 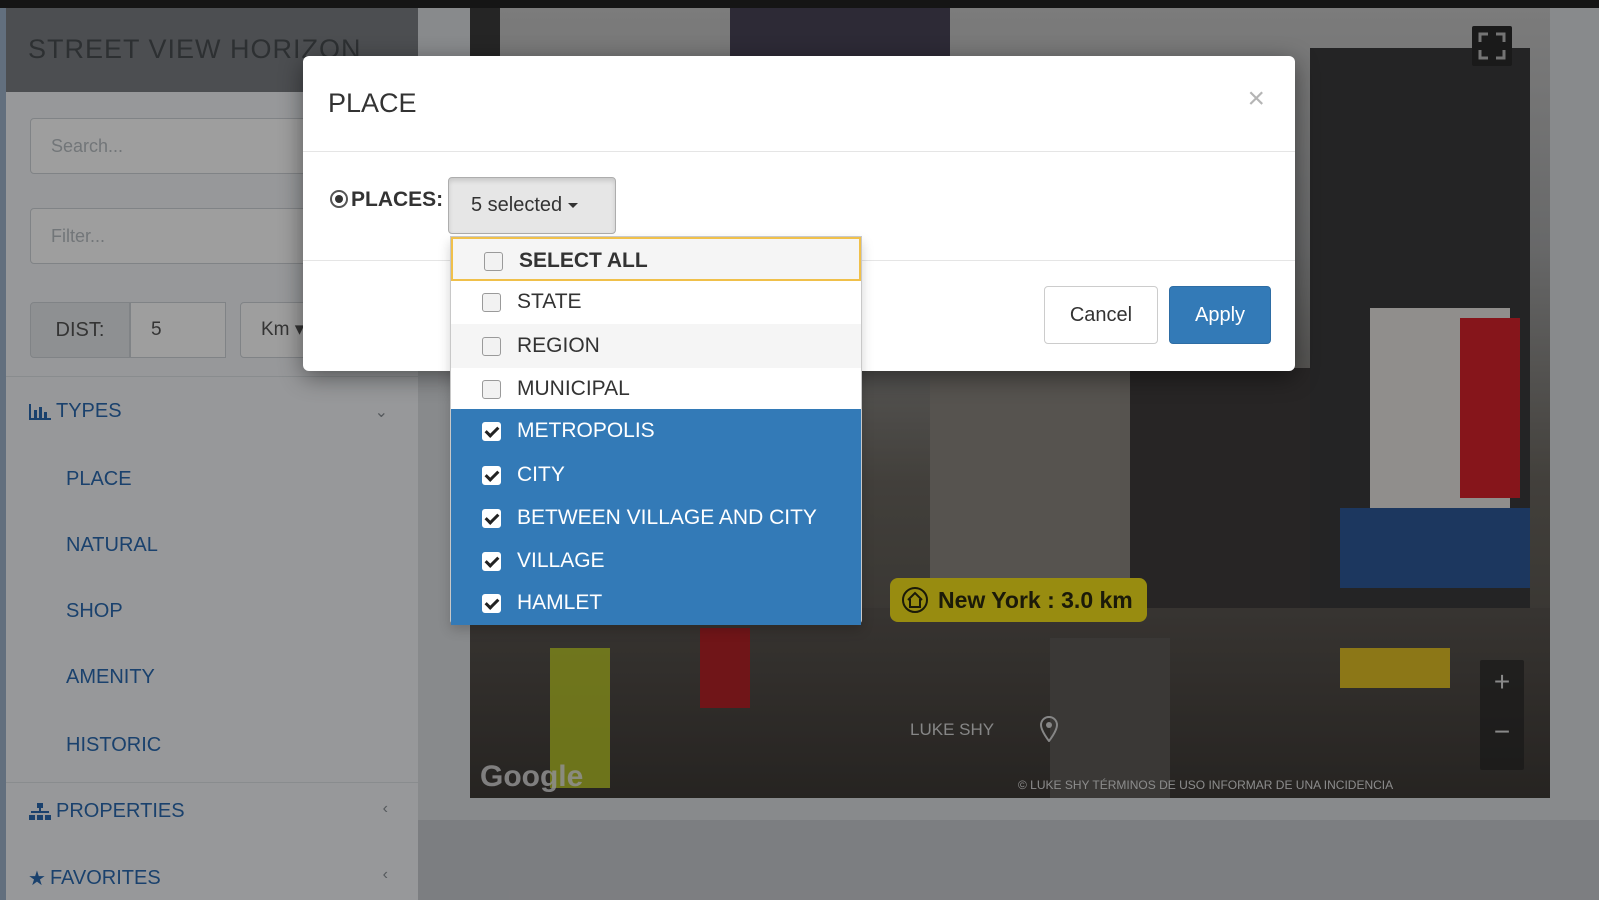 What do you see at coordinates (656, 475) in the screenshot?
I see `option-city: CITY` at bounding box center [656, 475].